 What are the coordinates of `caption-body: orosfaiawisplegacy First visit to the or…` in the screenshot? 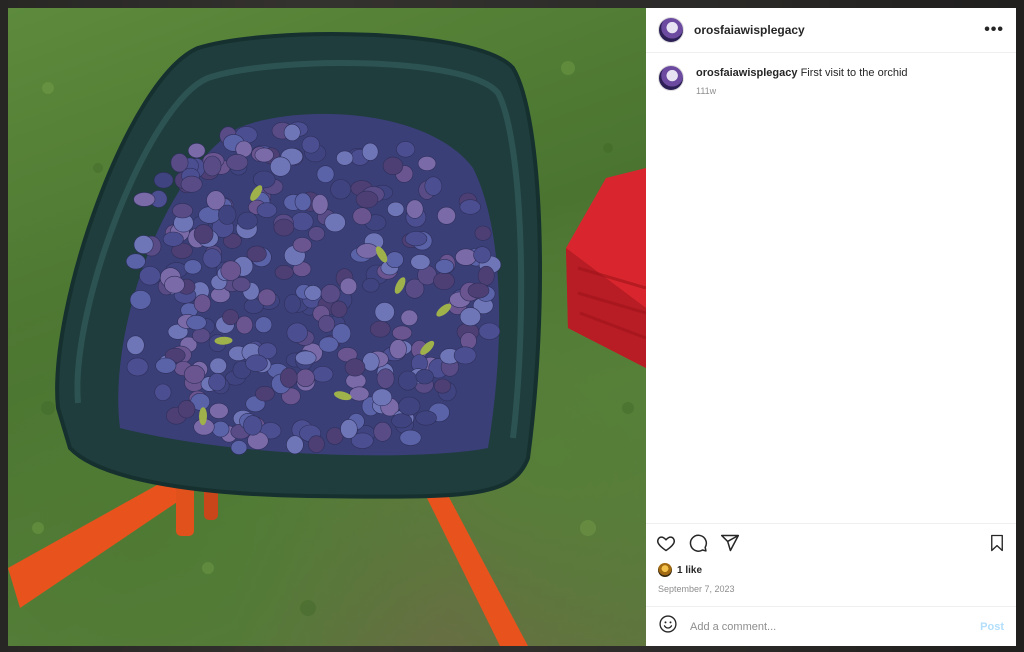 It's located at (802, 82).